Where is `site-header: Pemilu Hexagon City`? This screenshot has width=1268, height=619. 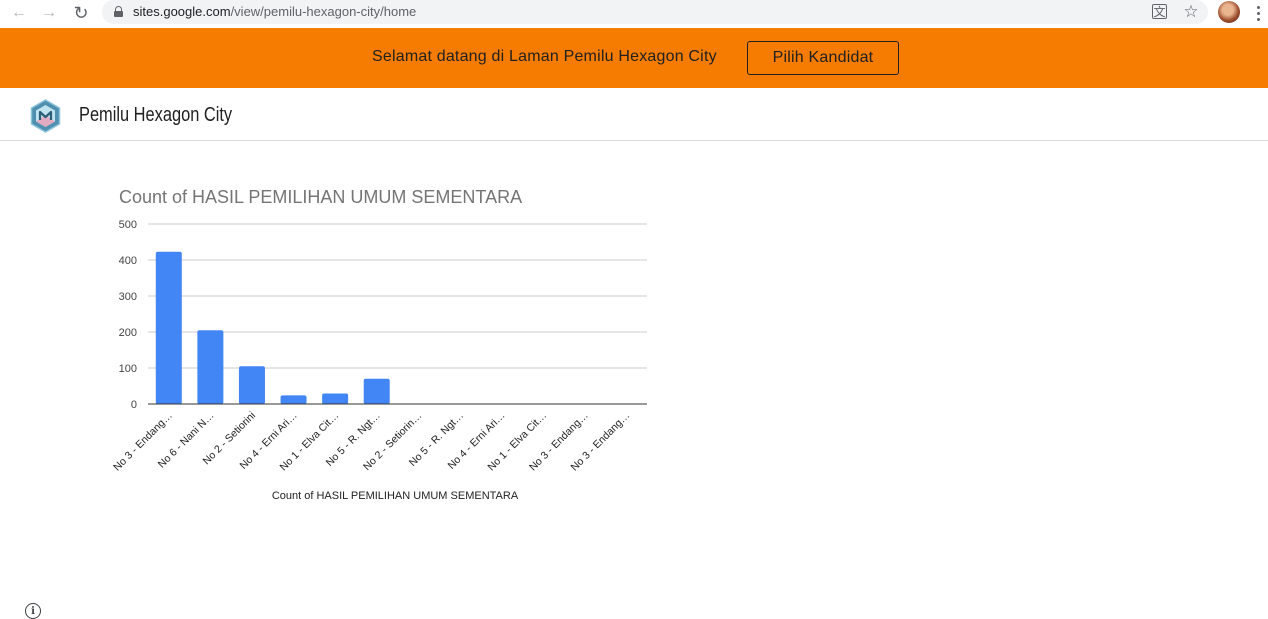
site-header: Pemilu Hexagon City is located at coordinates (634, 114).